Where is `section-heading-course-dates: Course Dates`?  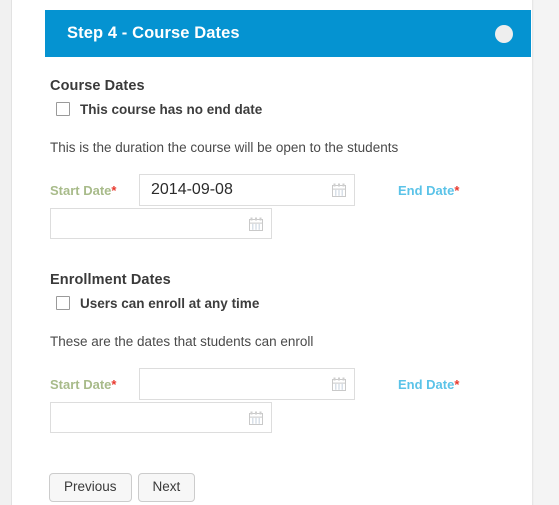
section-heading-course-dates: Course Dates is located at coordinates (97, 86).